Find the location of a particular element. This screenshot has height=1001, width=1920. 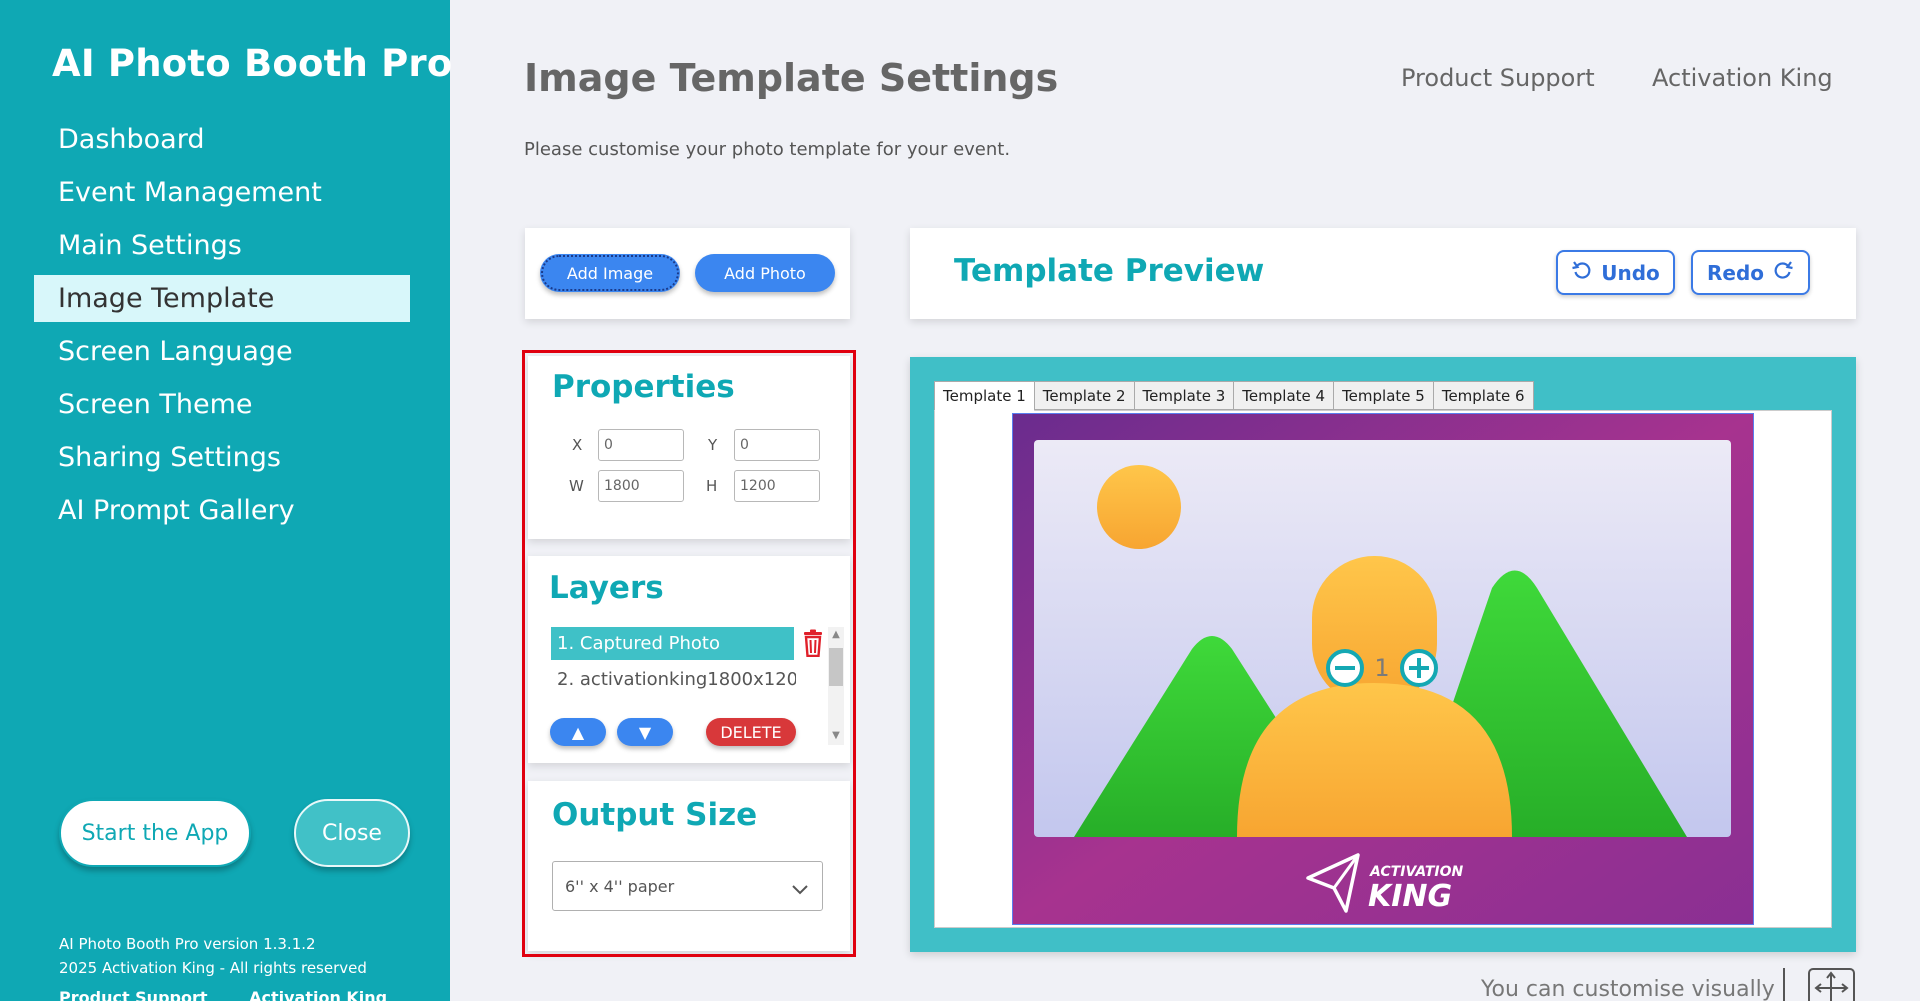

redo-button: Redo is located at coordinates (1750, 272).